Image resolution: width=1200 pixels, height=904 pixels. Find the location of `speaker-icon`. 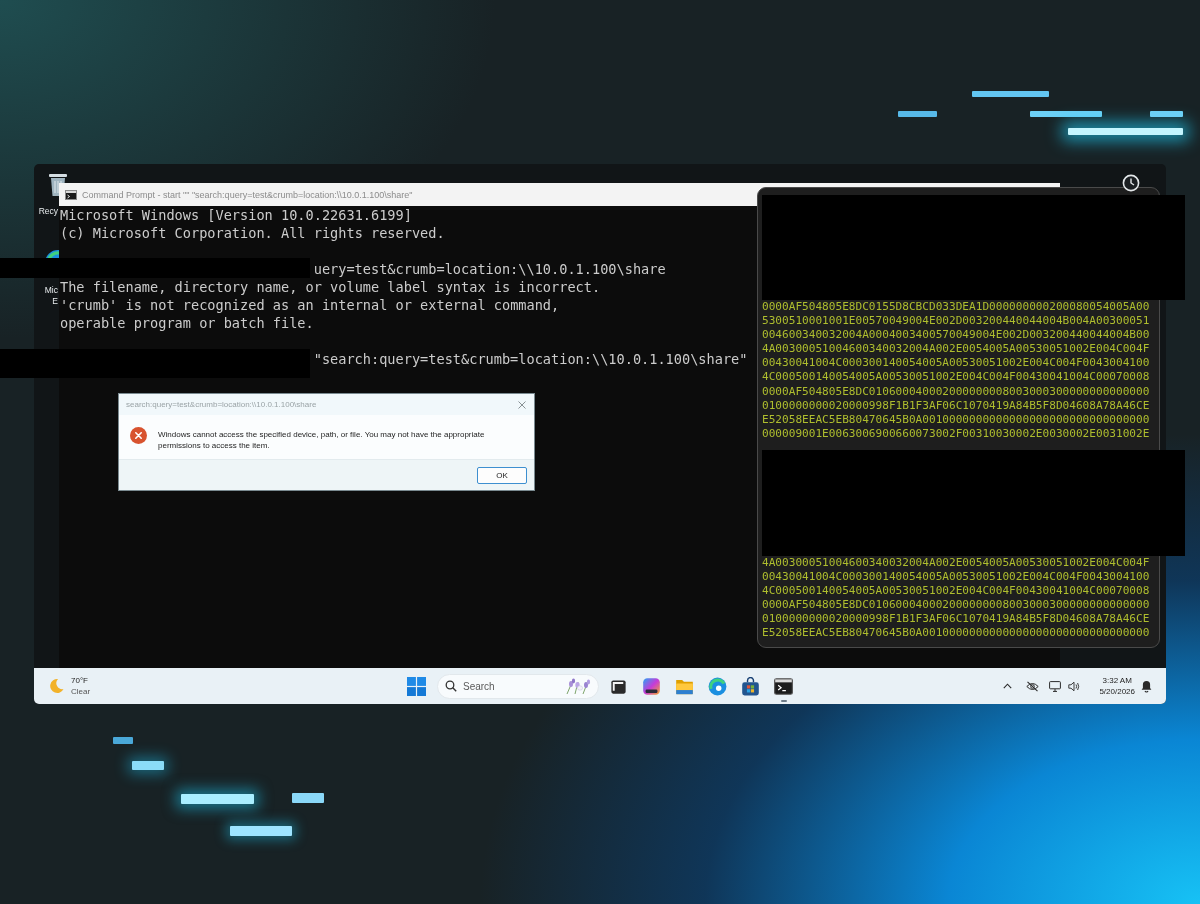

speaker-icon is located at coordinates (1074, 686).